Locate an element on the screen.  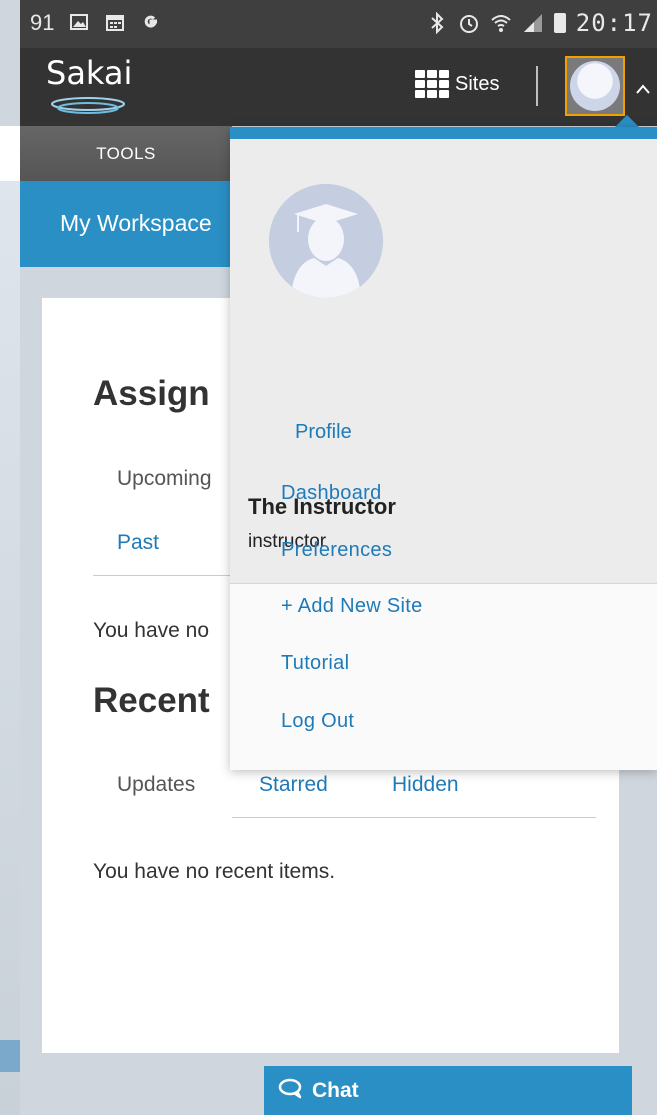
chat-button: Chat is located at coordinates (448, 1090).